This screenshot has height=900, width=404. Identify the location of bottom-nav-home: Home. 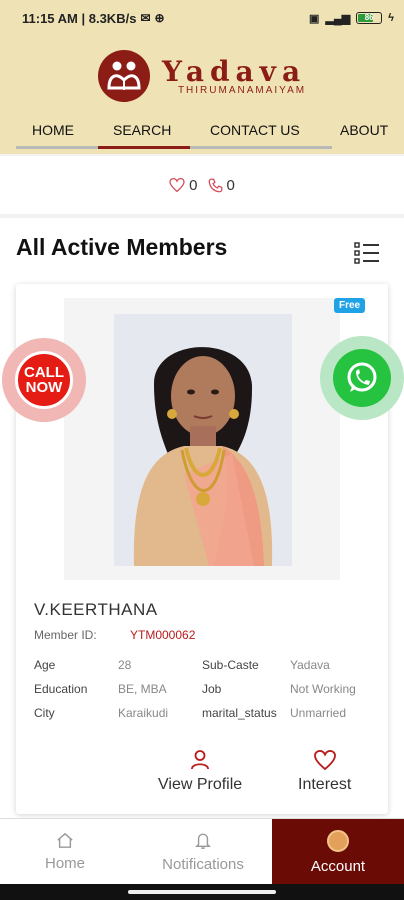
(65, 852).